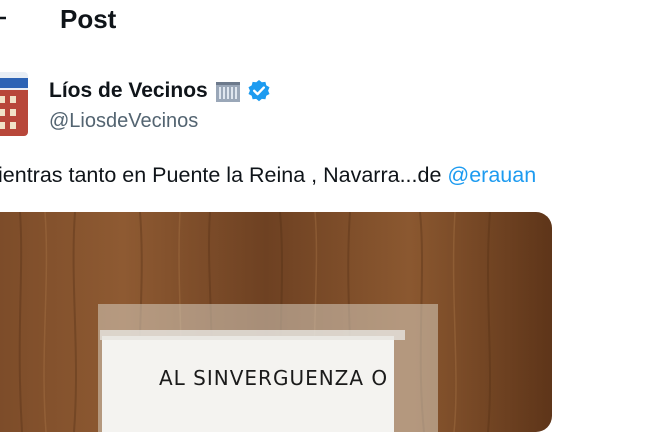  What do you see at coordinates (128, 91) in the screenshot?
I see `author-display-name: Líos de Vecinos` at bounding box center [128, 91].